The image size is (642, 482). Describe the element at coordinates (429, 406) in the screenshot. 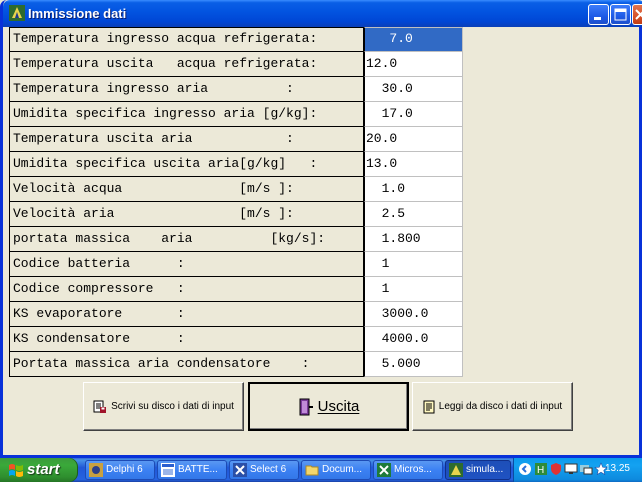

I see `document-icon` at that location.